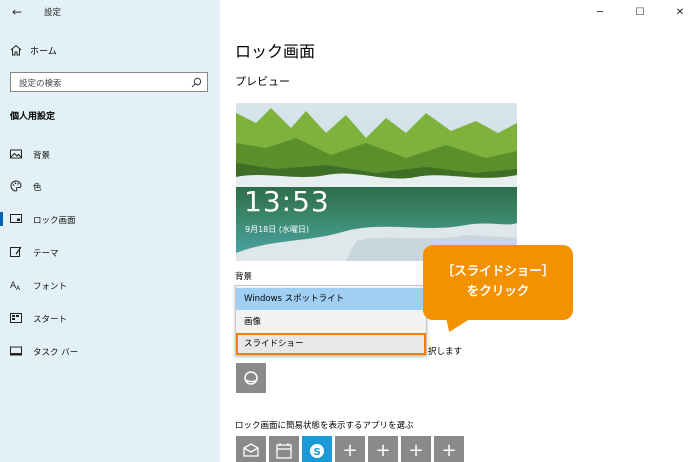 The image size is (700, 462). I want to click on sidebar-item-font: AA フォント, so click(110, 285).